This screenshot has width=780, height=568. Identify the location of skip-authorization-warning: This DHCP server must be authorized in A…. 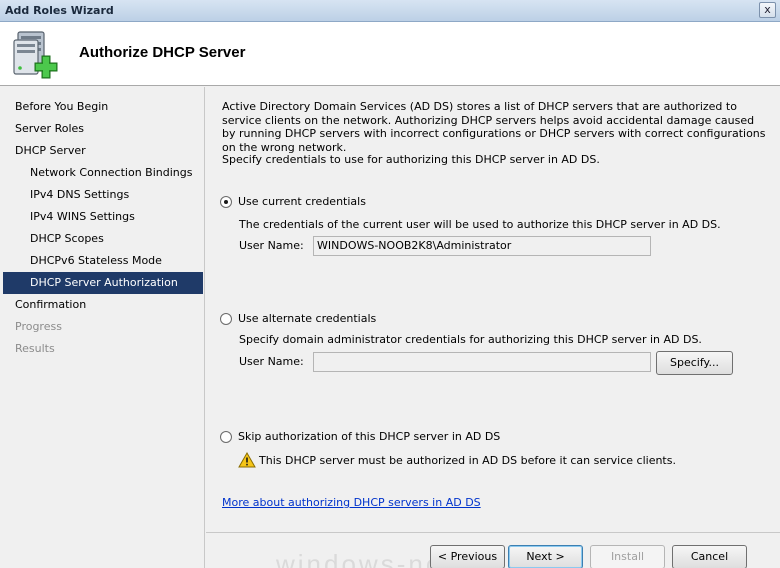
(467, 460).